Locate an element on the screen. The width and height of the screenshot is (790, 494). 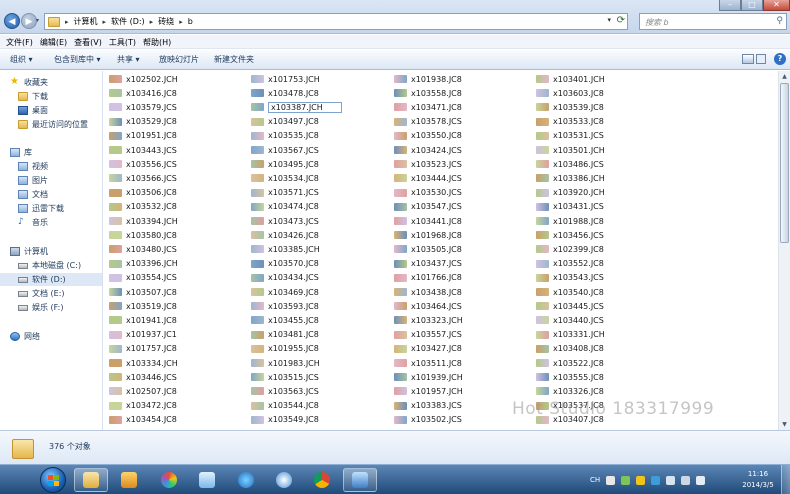
file-item: x103441.JC8 is located at coordinates (428, 221).